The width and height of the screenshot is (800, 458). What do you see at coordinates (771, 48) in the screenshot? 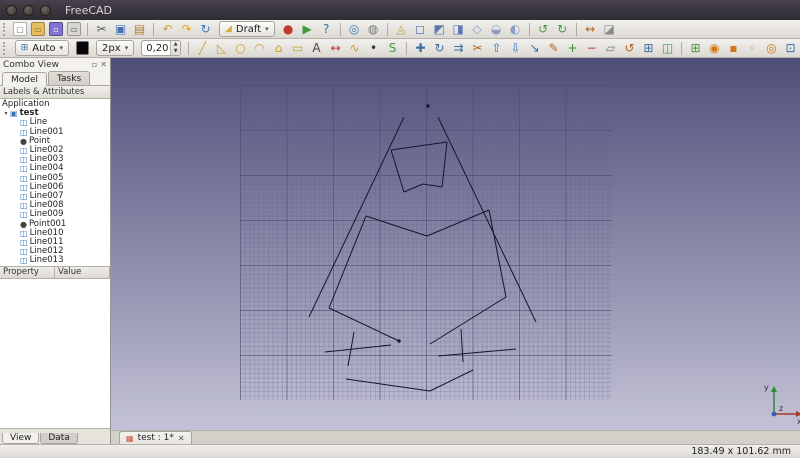
I see `snap-center-icon: ◎` at bounding box center [771, 48].